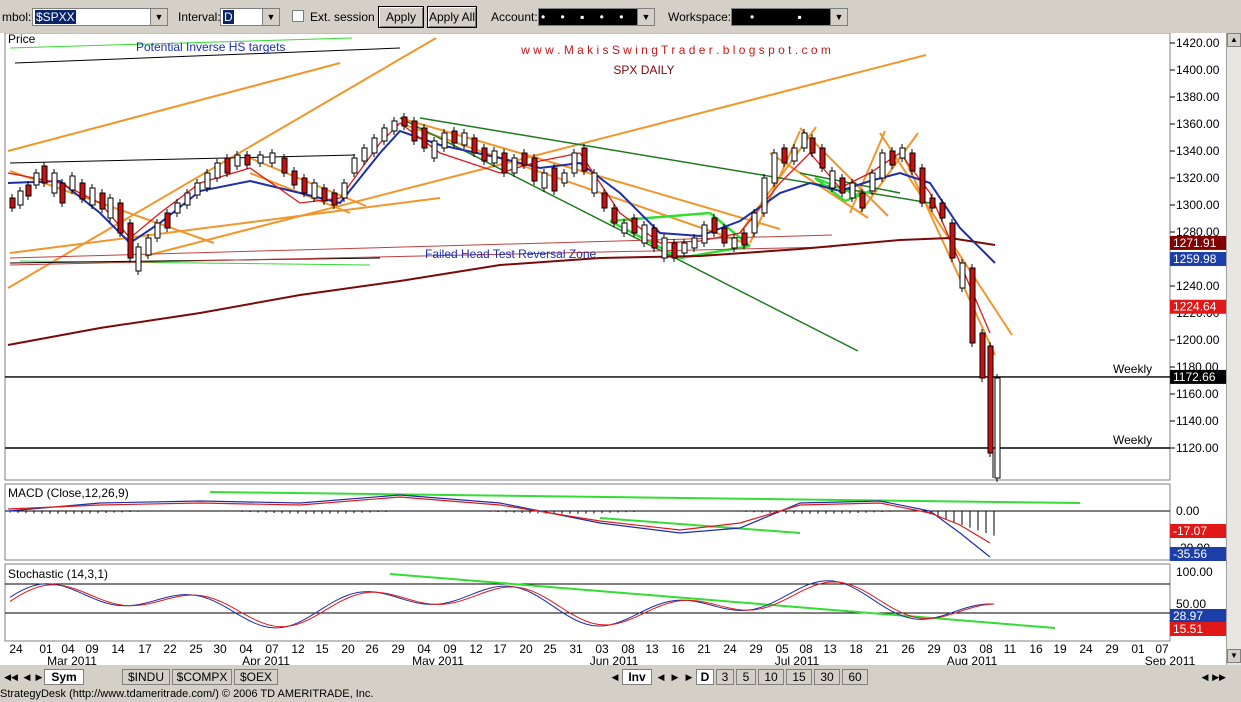  Describe the element at coordinates (704, 649) in the screenshot. I see `date-tick-label: 21` at that location.